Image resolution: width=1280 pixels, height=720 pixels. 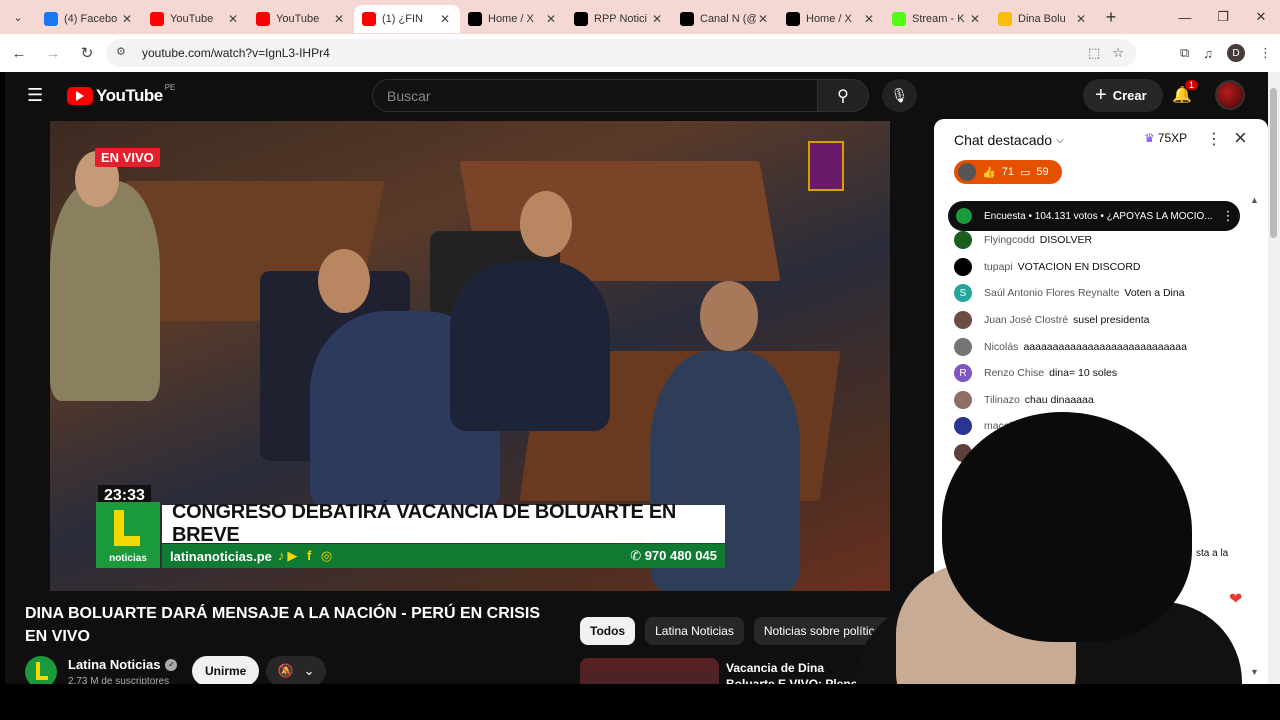 What do you see at coordinates (1101, 95) in the screenshot?
I see `plus-icon: +` at bounding box center [1101, 95].